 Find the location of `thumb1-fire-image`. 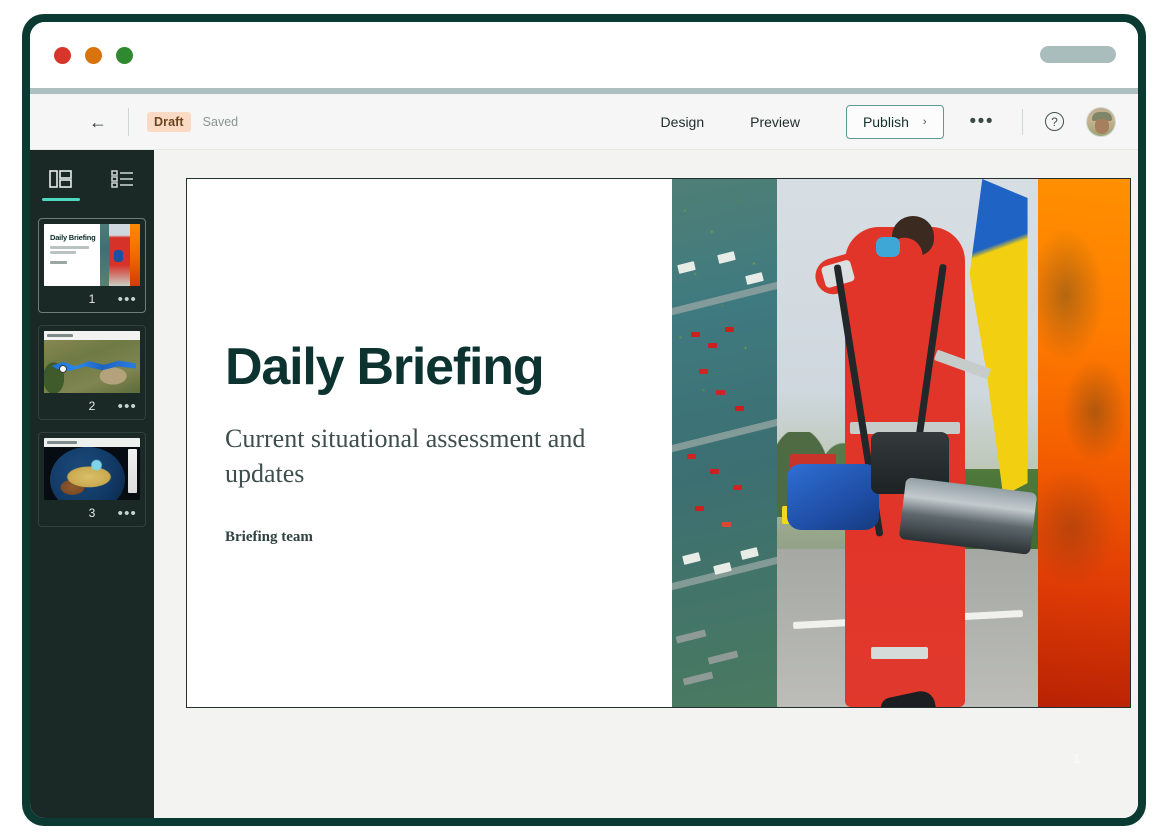

thumb1-fire-image is located at coordinates (135, 255).